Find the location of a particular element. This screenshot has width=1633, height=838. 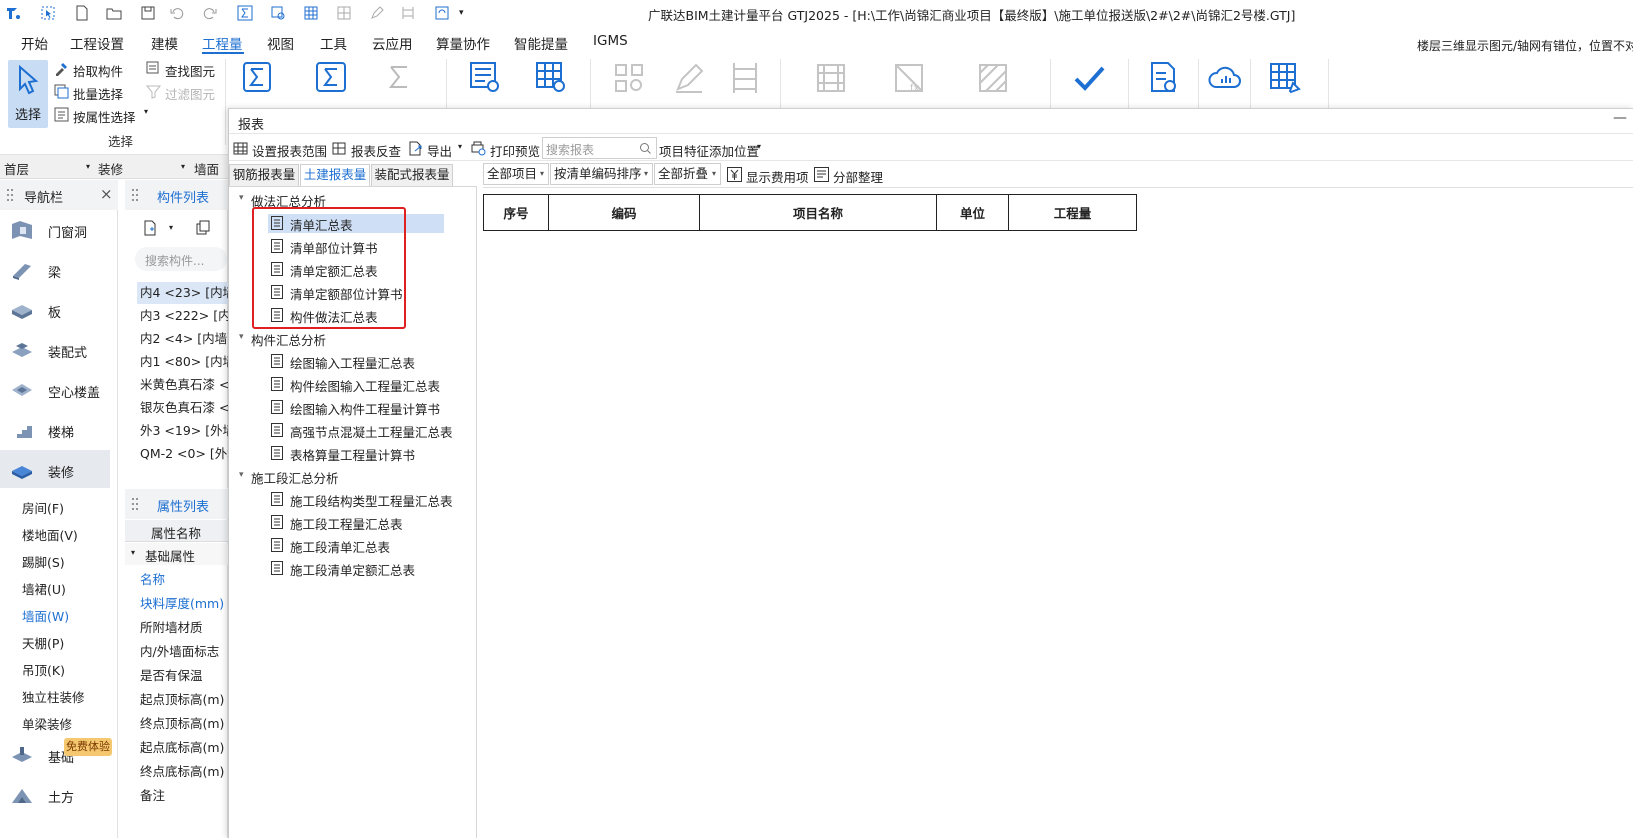

rebar-3d-view-icon is located at coordinates (745, 79).